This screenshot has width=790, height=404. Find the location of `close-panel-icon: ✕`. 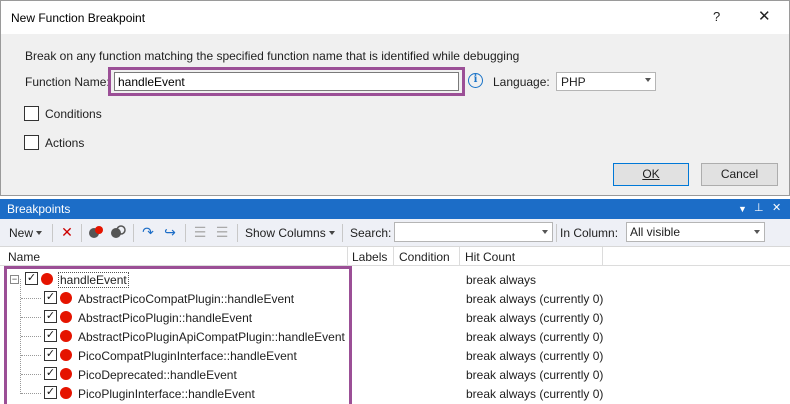

close-panel-icon: ✕ is located at coordinates (776, 207).